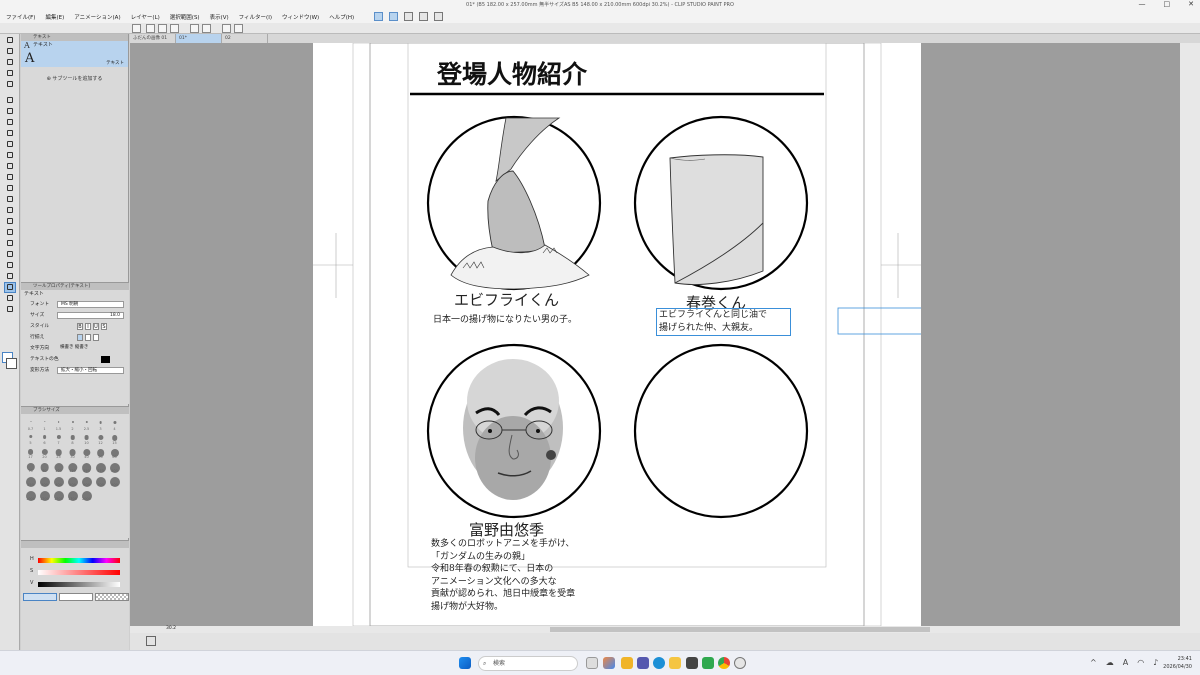 The height and width of the screenshot is (675, 1200). What do you see at coordinates (10, 221) in the screenshot?
I see `figure-icon` at bounding box center [10, 221].